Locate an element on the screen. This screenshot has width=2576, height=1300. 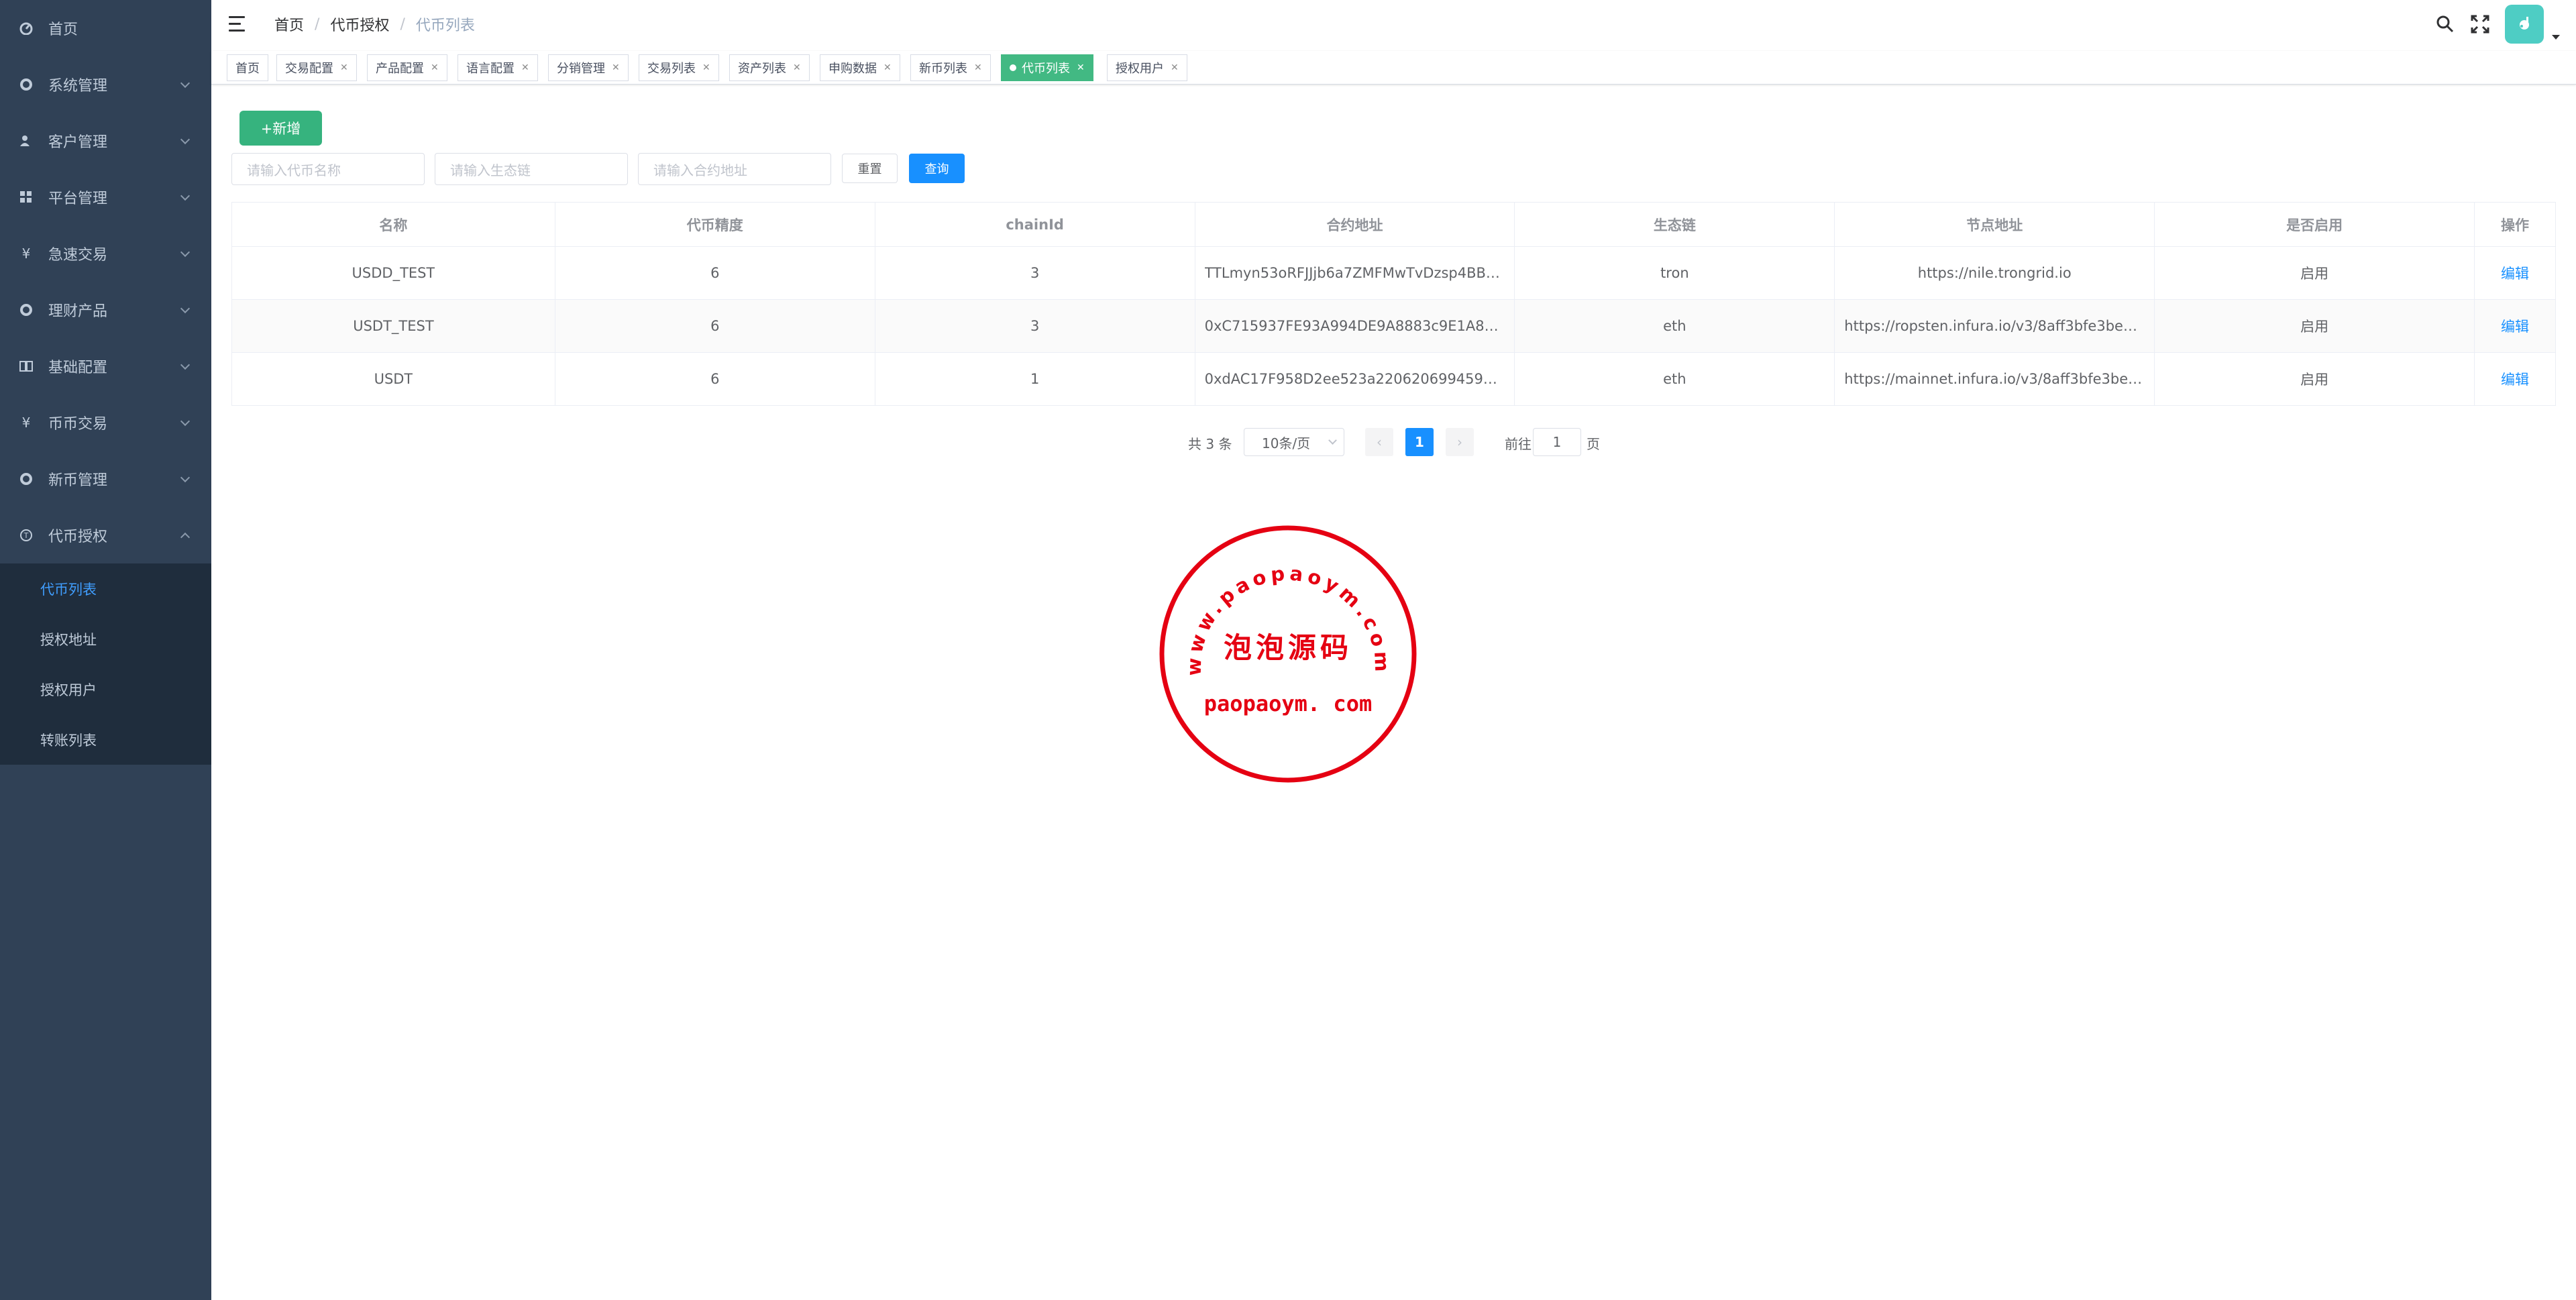
tag-auth-users: 授权用户 ✕ is located at coordinates (1147, 67).